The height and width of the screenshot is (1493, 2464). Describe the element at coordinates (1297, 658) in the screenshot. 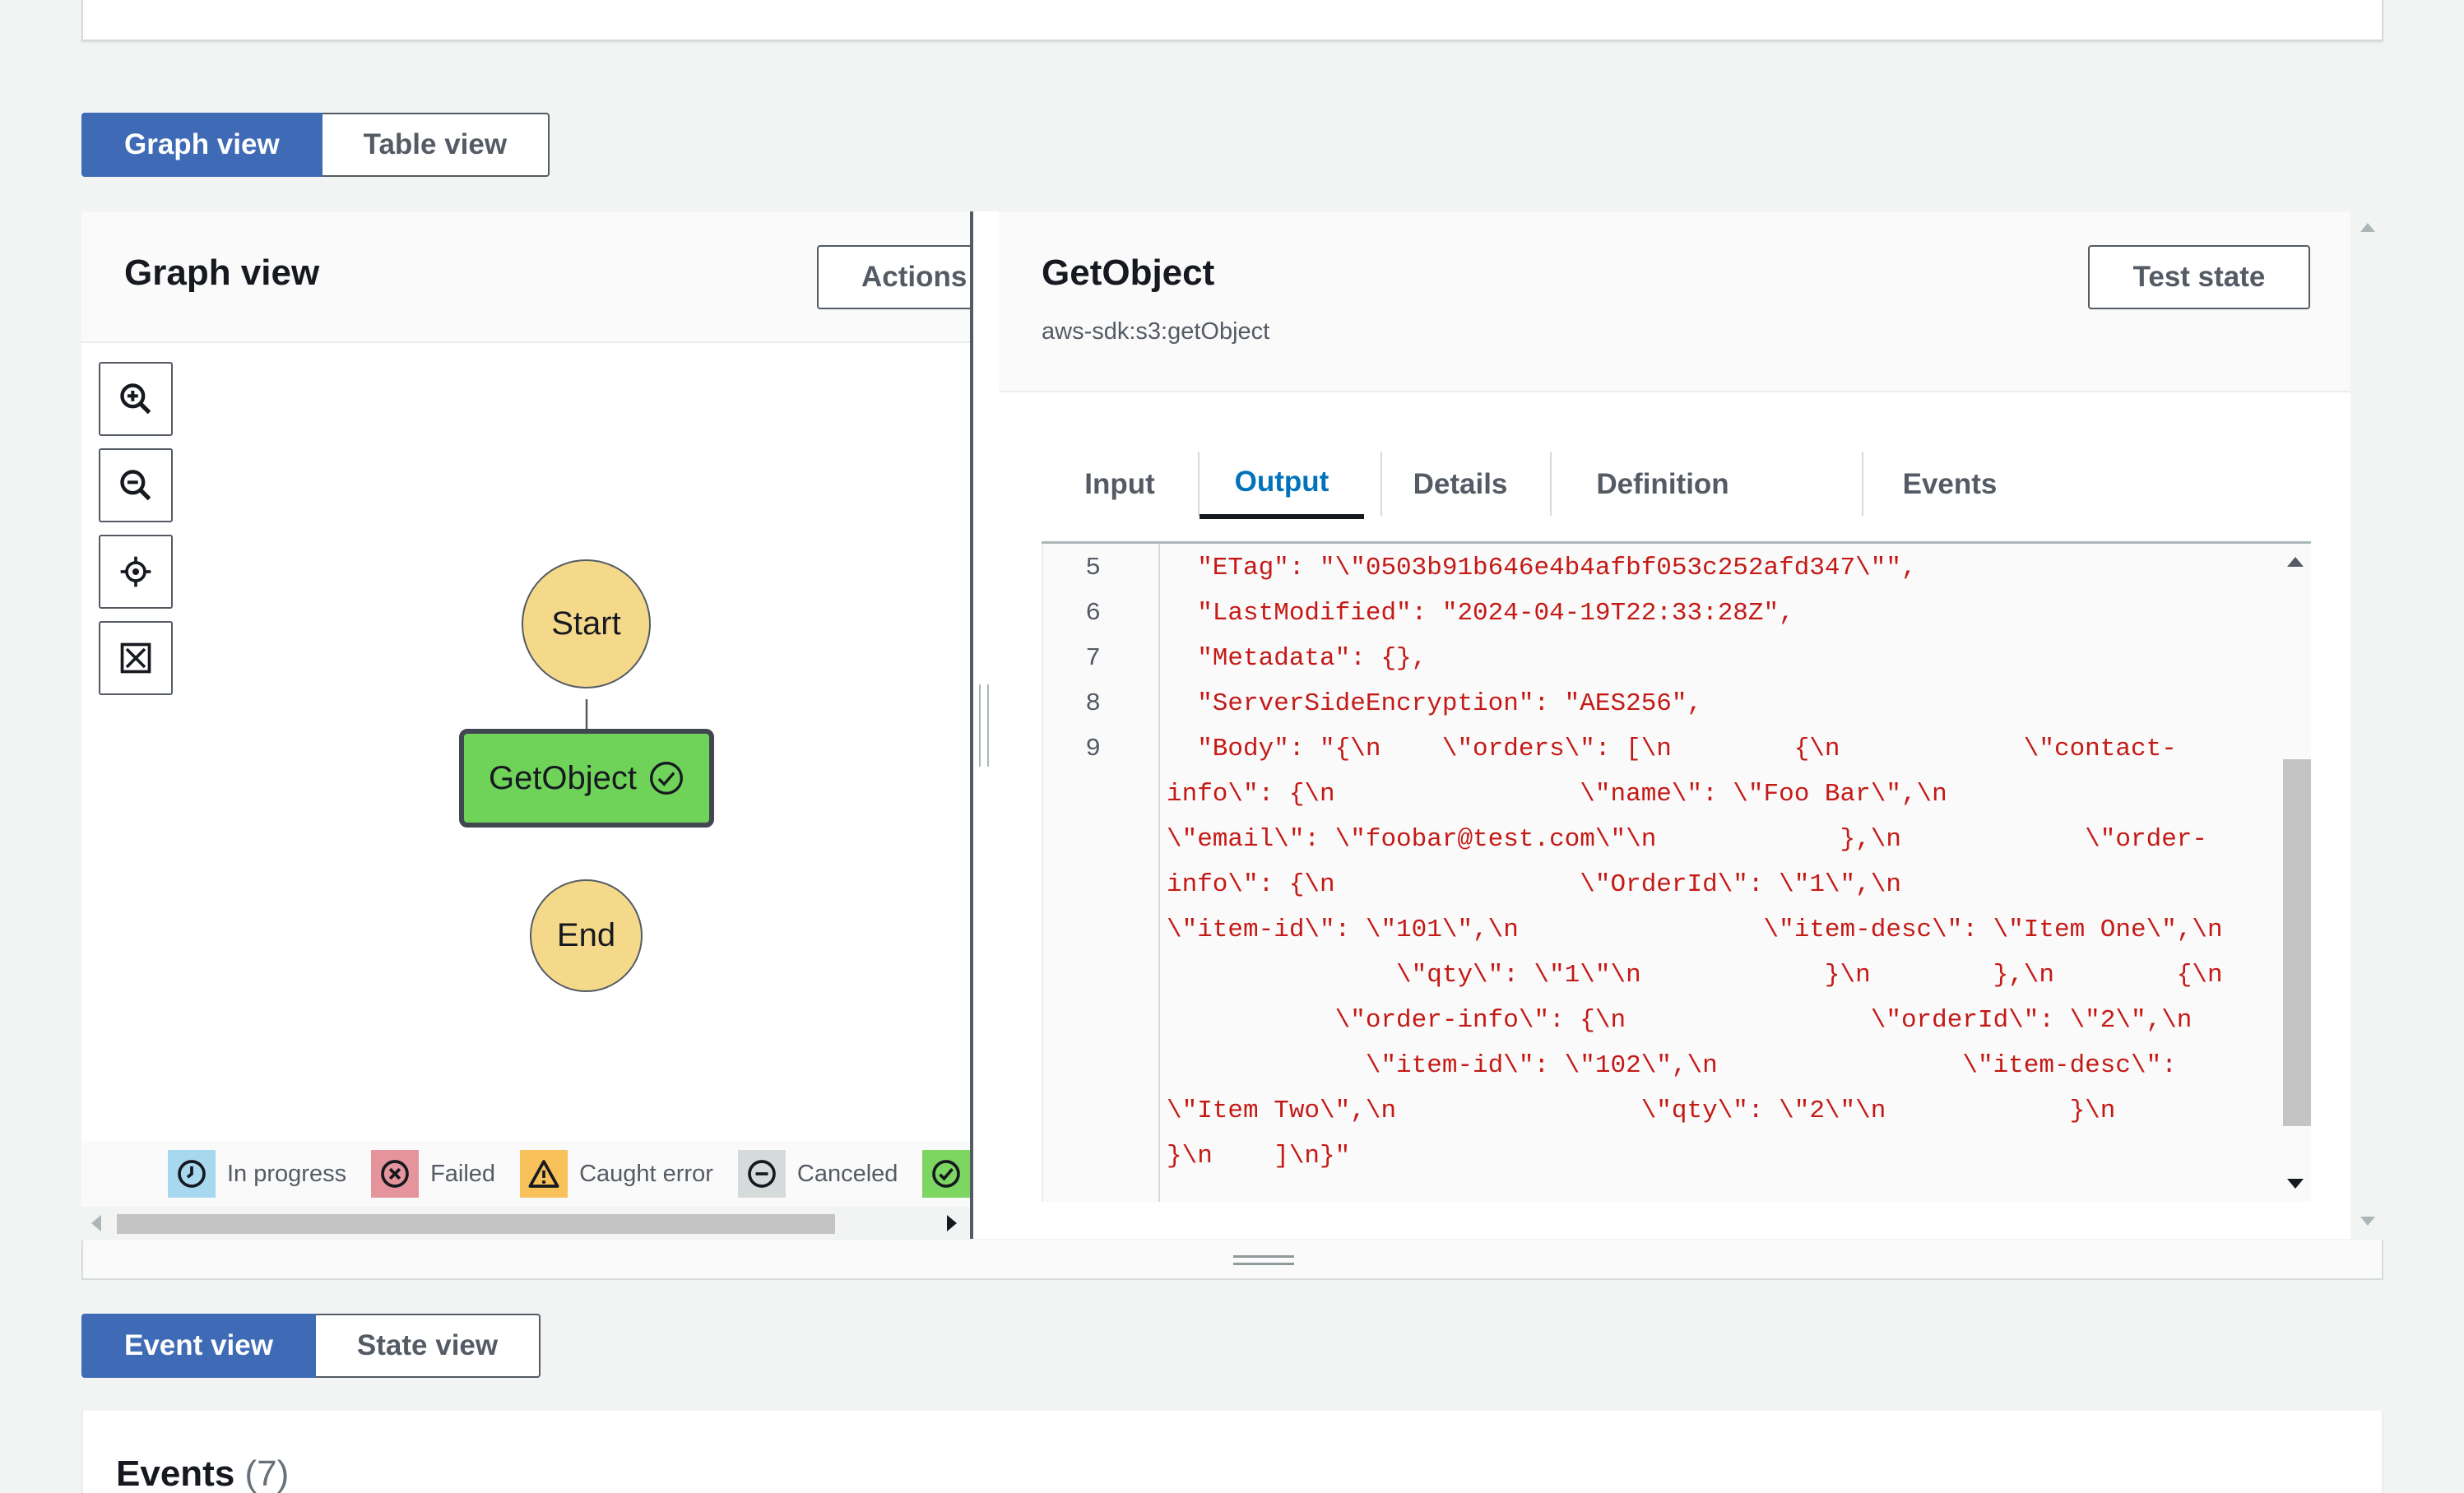

I see `code-line: "Metadata": {},` at that location.